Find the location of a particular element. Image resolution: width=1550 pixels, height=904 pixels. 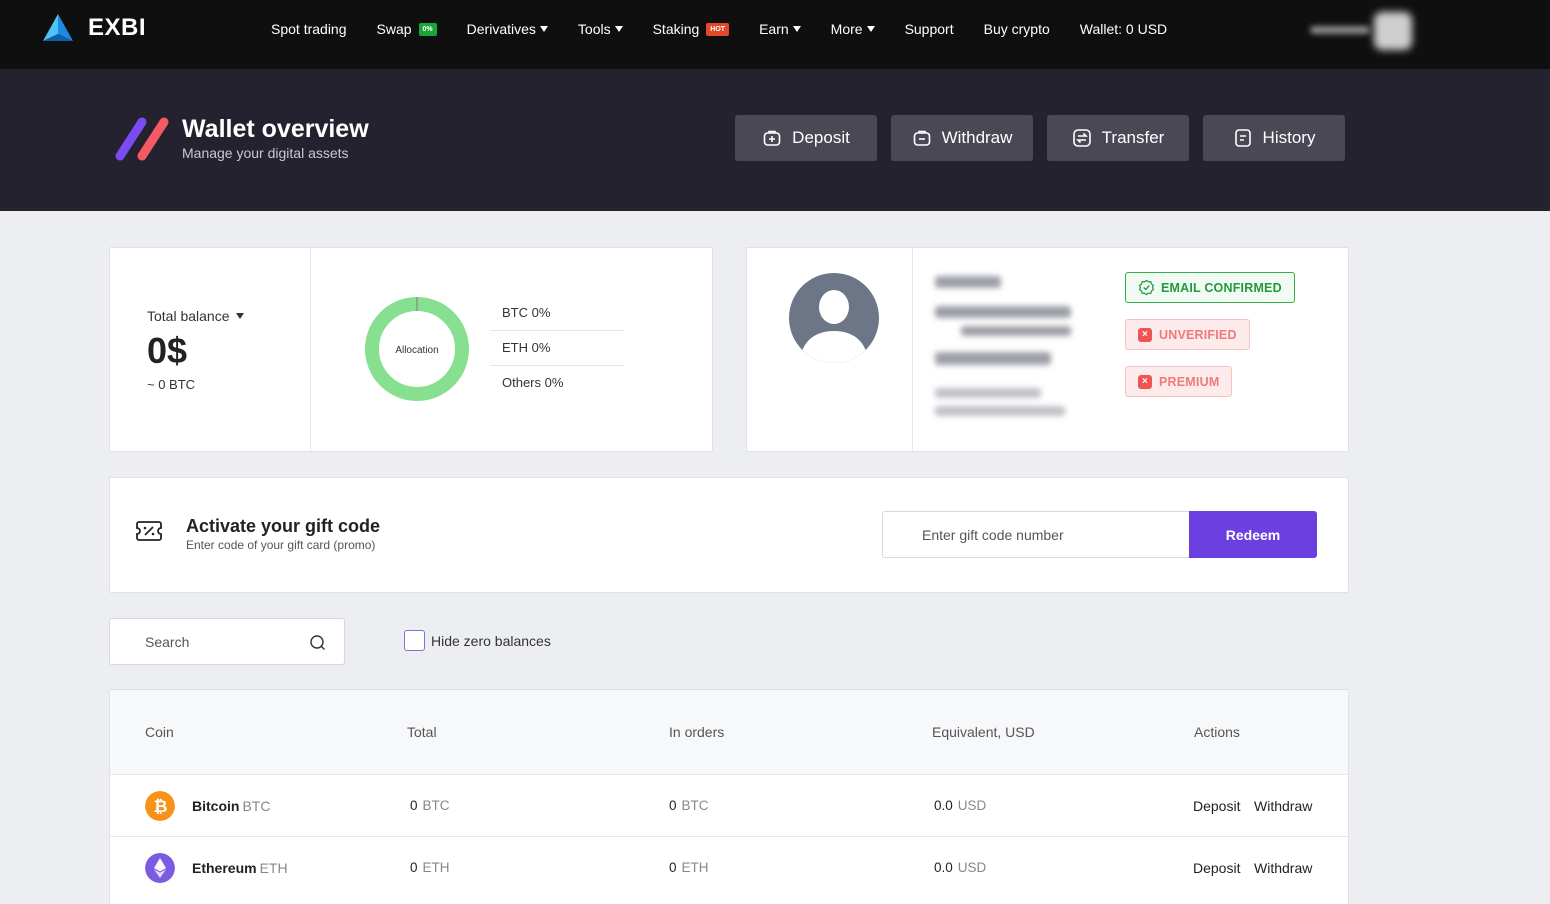

allocation-btc: BTC 0% is located at coordinates (557, 313).